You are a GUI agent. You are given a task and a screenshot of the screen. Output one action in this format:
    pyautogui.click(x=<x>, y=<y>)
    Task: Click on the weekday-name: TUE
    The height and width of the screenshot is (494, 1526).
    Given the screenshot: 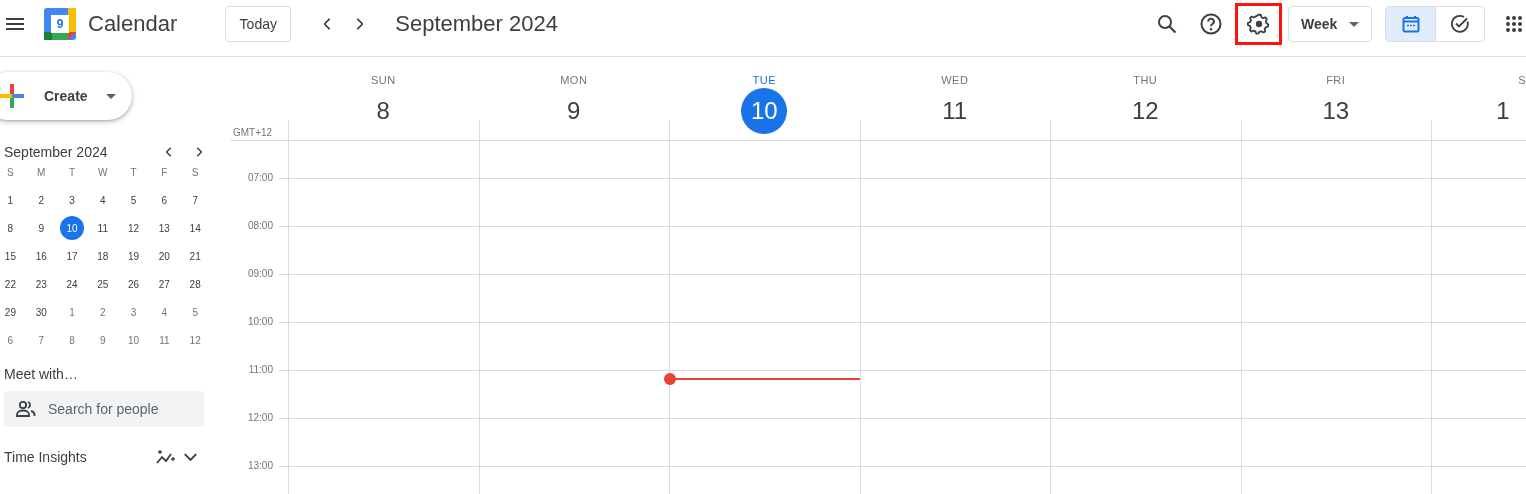 What is the action you would take?
    pyautogui.click(x=764, y=80)
    